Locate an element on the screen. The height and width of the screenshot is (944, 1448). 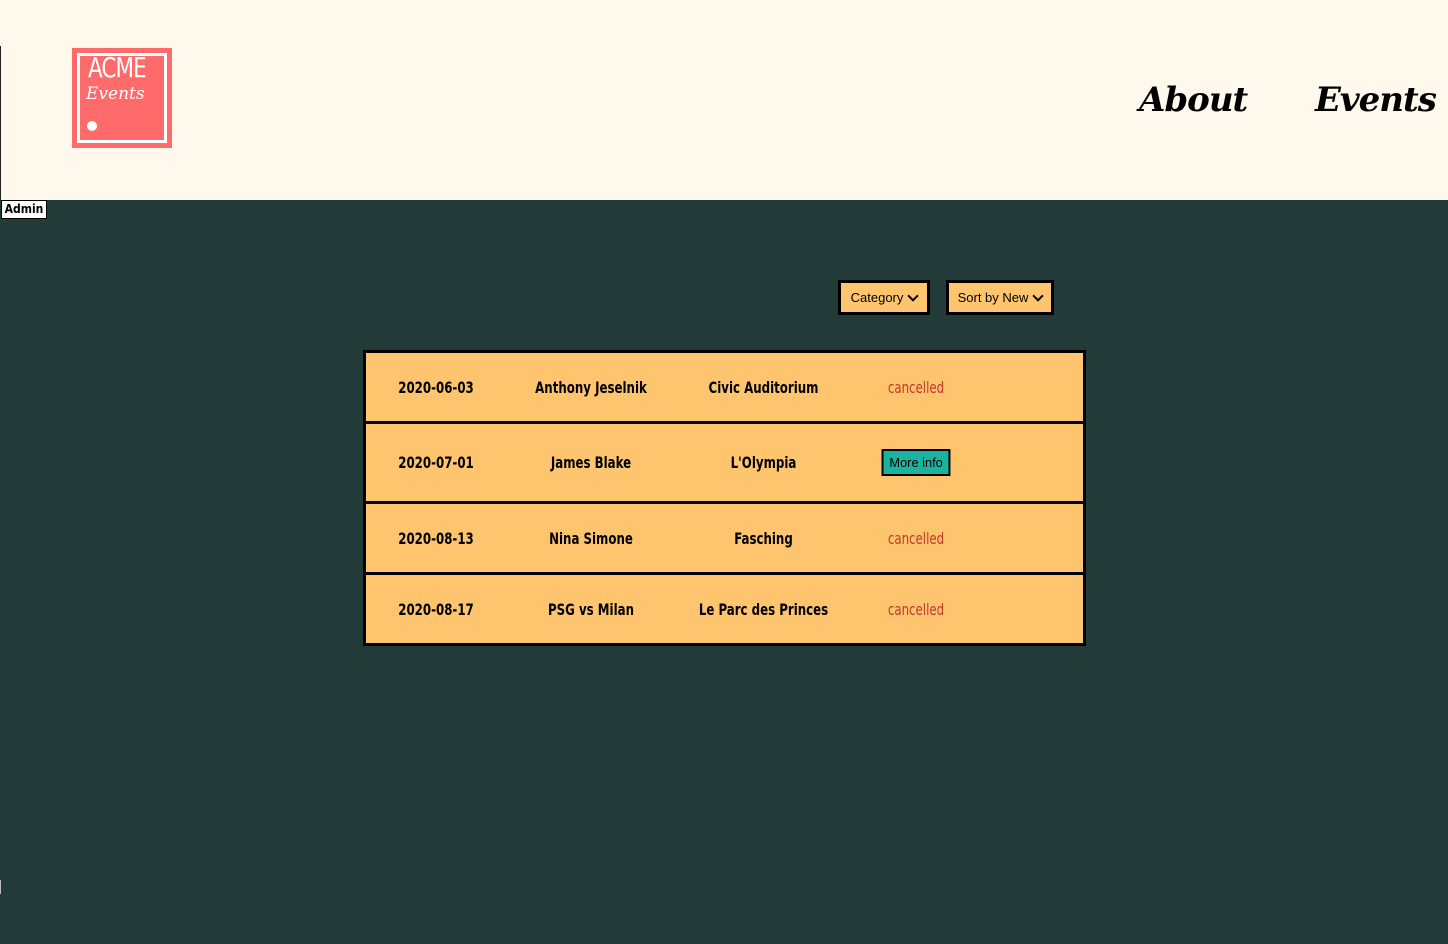
sort-select: Sort by New is located at coordinates (1000, 297).